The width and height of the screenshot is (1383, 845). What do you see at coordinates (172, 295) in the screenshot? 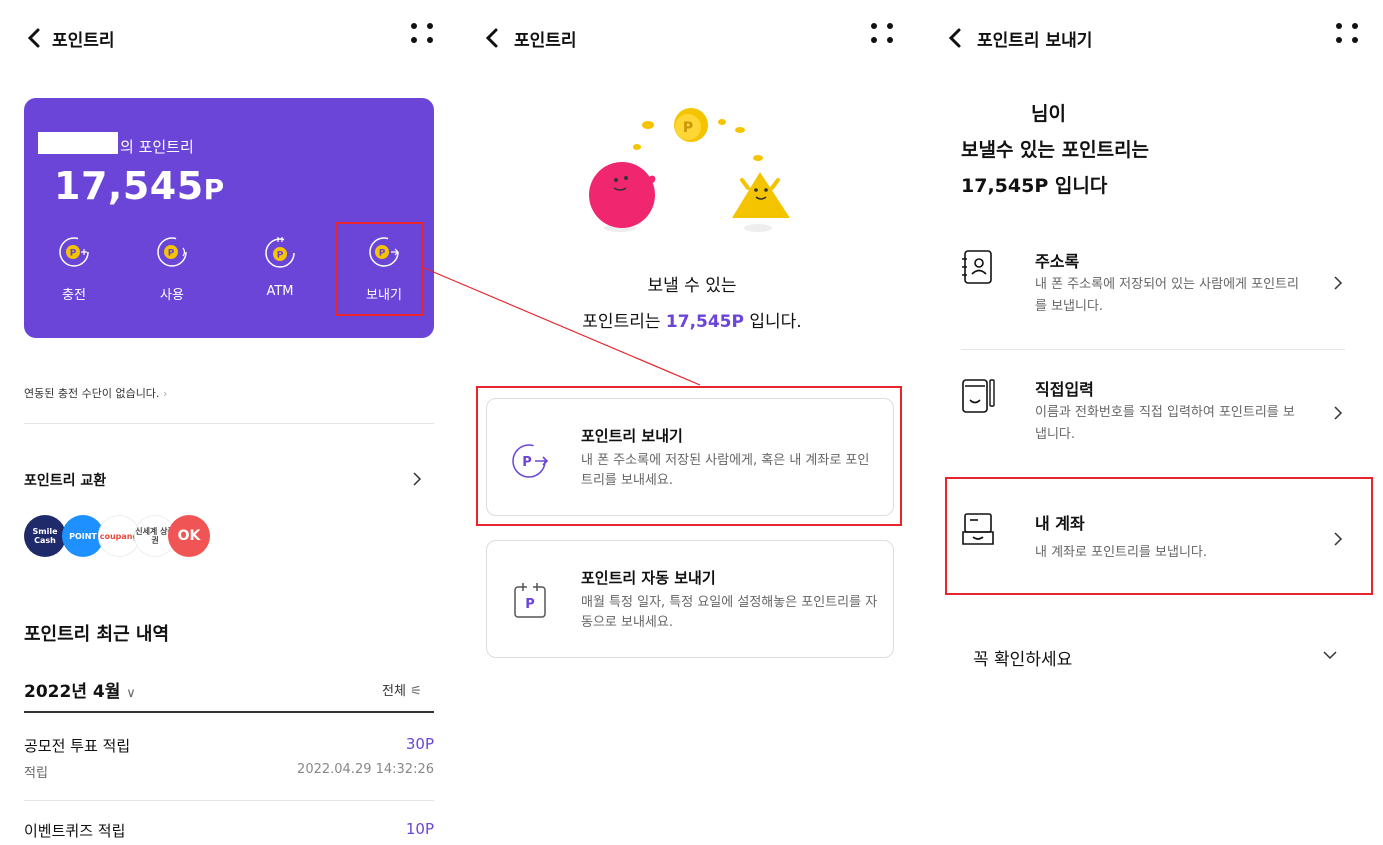
I see `use-label: 사용` at bounding box center [172, 295].